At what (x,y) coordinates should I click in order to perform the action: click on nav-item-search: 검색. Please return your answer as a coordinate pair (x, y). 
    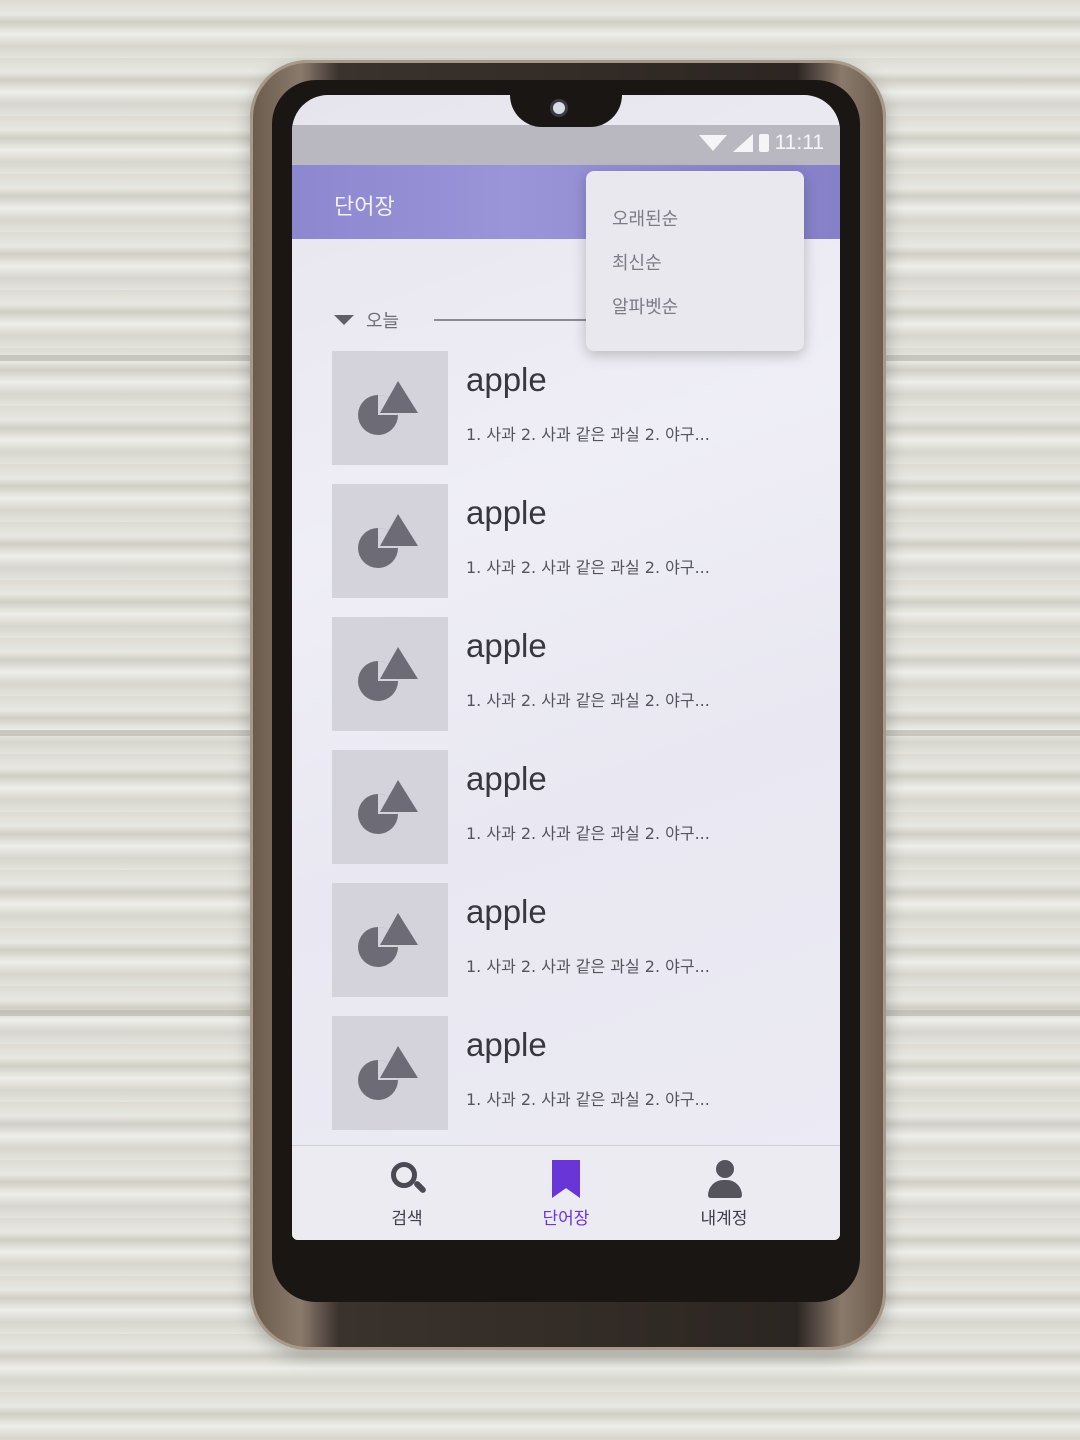
    Looking at the image, I should click on (407, 1194).